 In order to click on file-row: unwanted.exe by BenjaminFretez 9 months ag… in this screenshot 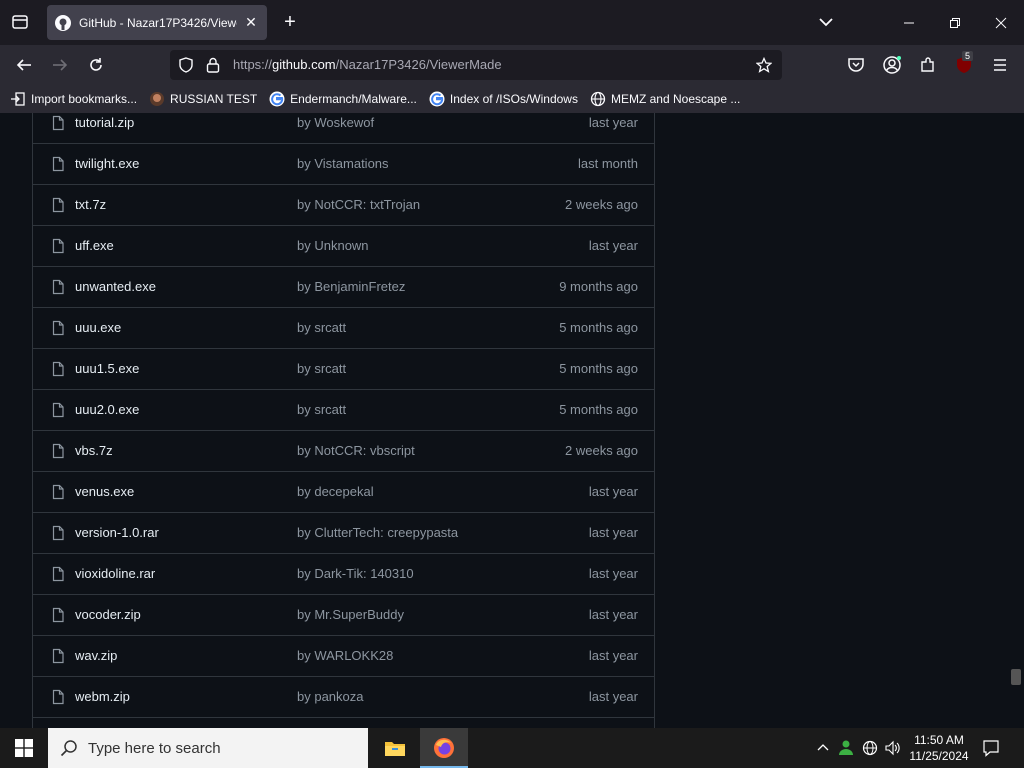, I will do `click(343, 287)`.